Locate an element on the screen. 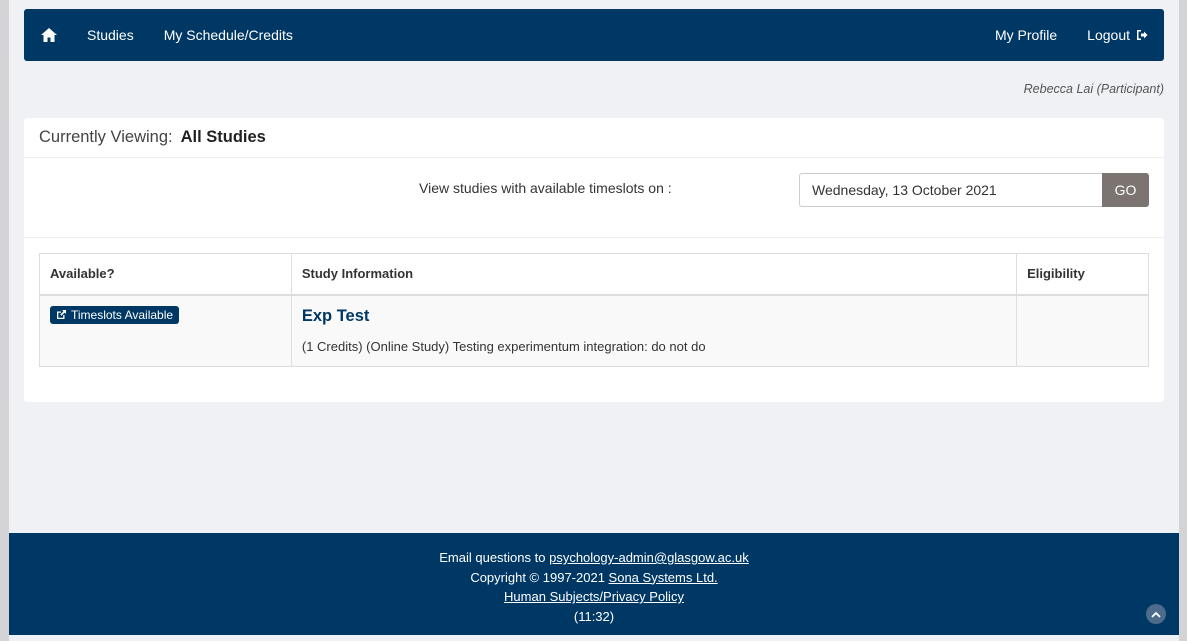 This screenshot has width=1187, height=641. nav-logout-link: Logout is located at coordinates (1117, 35).